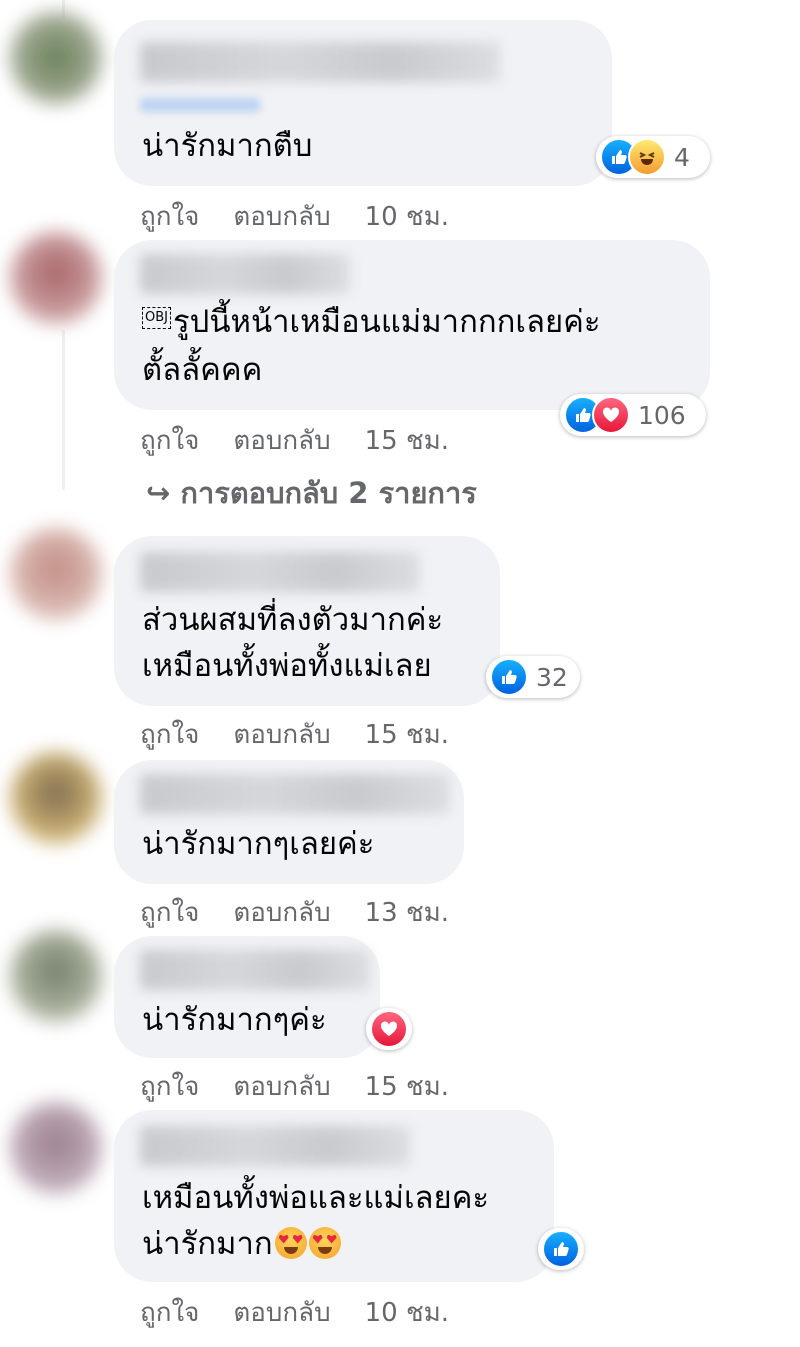 This screenshot has height=1347, width=800. I want to click on comment-text: OBJ รูปนี้หน้าเหมือนแม่มากกกเลยค่ะ, so click(371, 322).